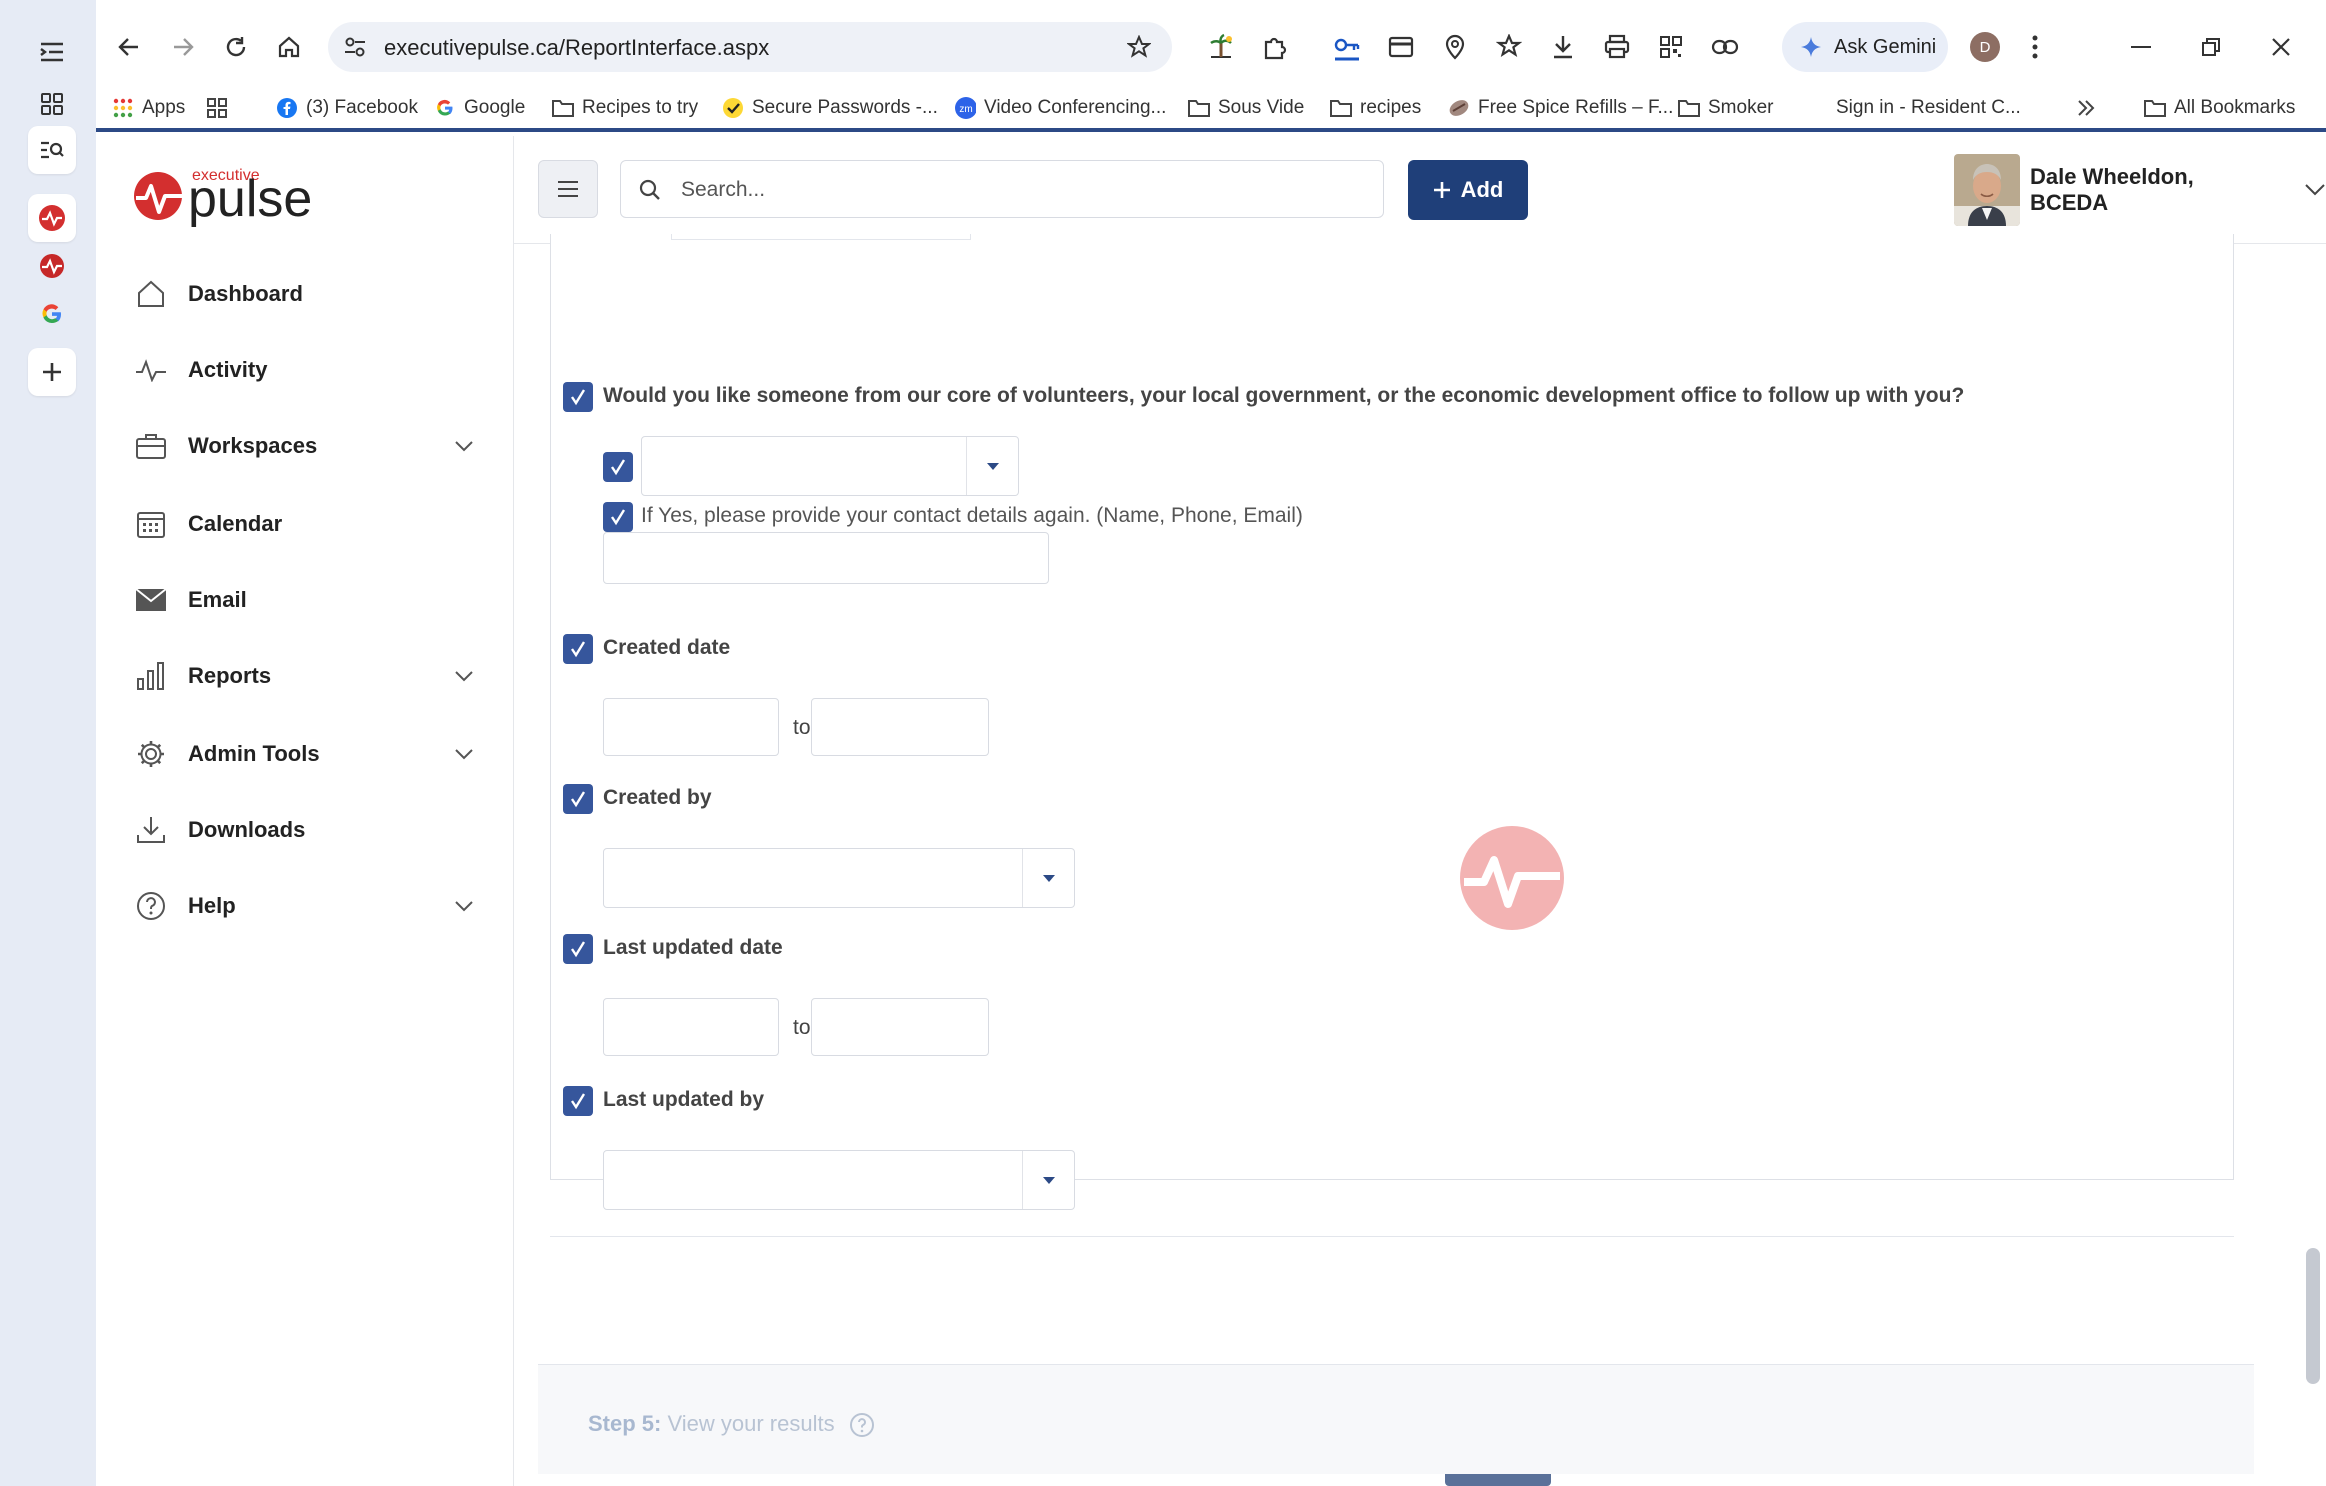  I want to click on followup-checkbox, so click(578, 397).